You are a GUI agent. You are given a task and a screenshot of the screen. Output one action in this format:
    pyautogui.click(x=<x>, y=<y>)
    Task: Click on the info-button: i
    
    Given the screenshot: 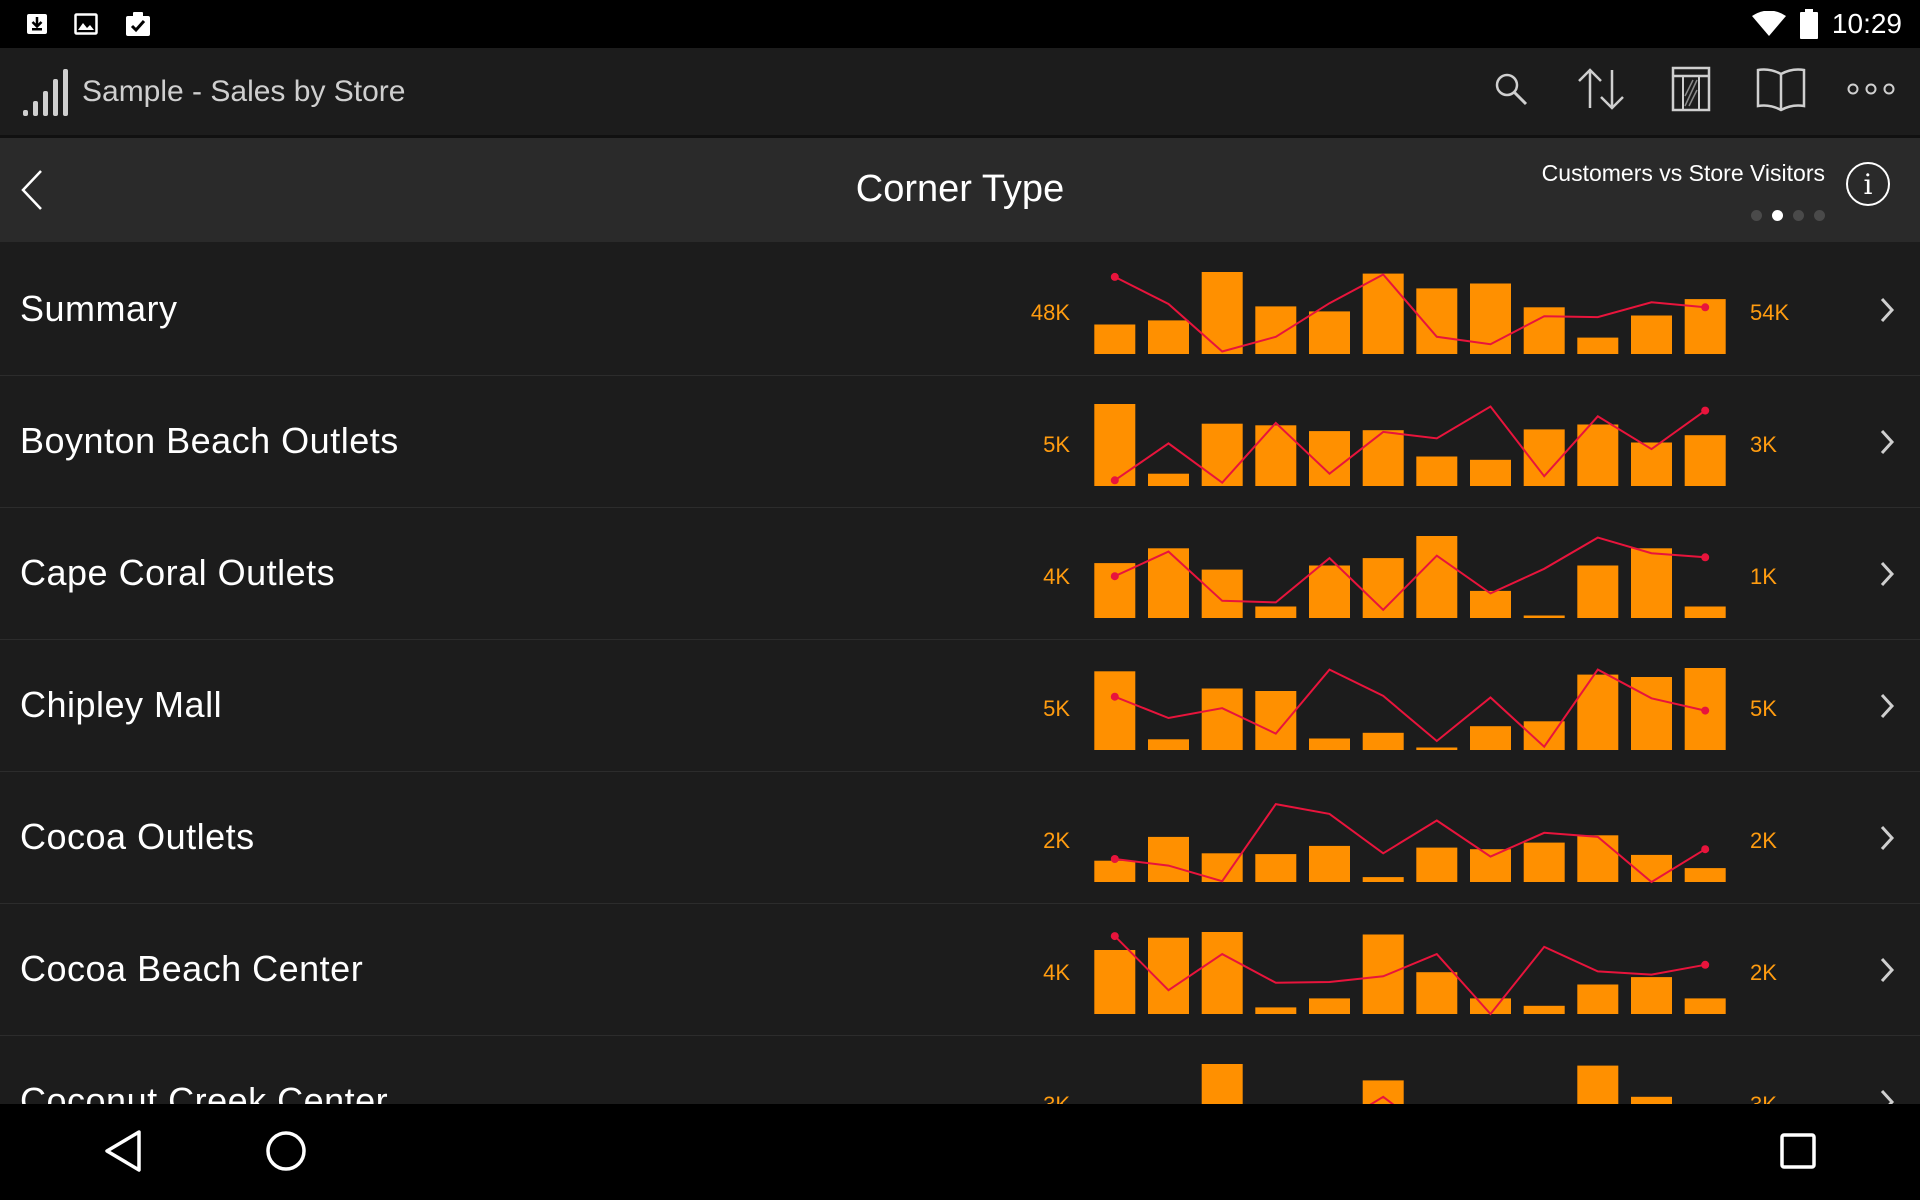 What is the action you would take?
    pyautogui.click(x=1868, y=184)
    